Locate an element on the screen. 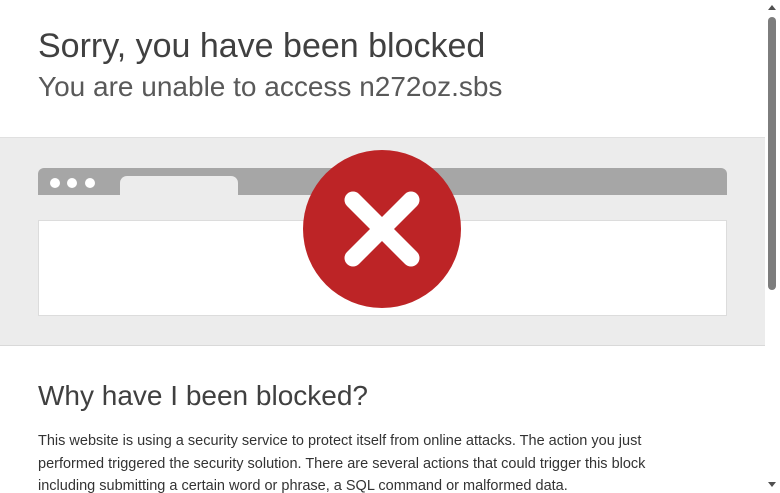  vertical-scrollbar is located at coordinates (772, 246).